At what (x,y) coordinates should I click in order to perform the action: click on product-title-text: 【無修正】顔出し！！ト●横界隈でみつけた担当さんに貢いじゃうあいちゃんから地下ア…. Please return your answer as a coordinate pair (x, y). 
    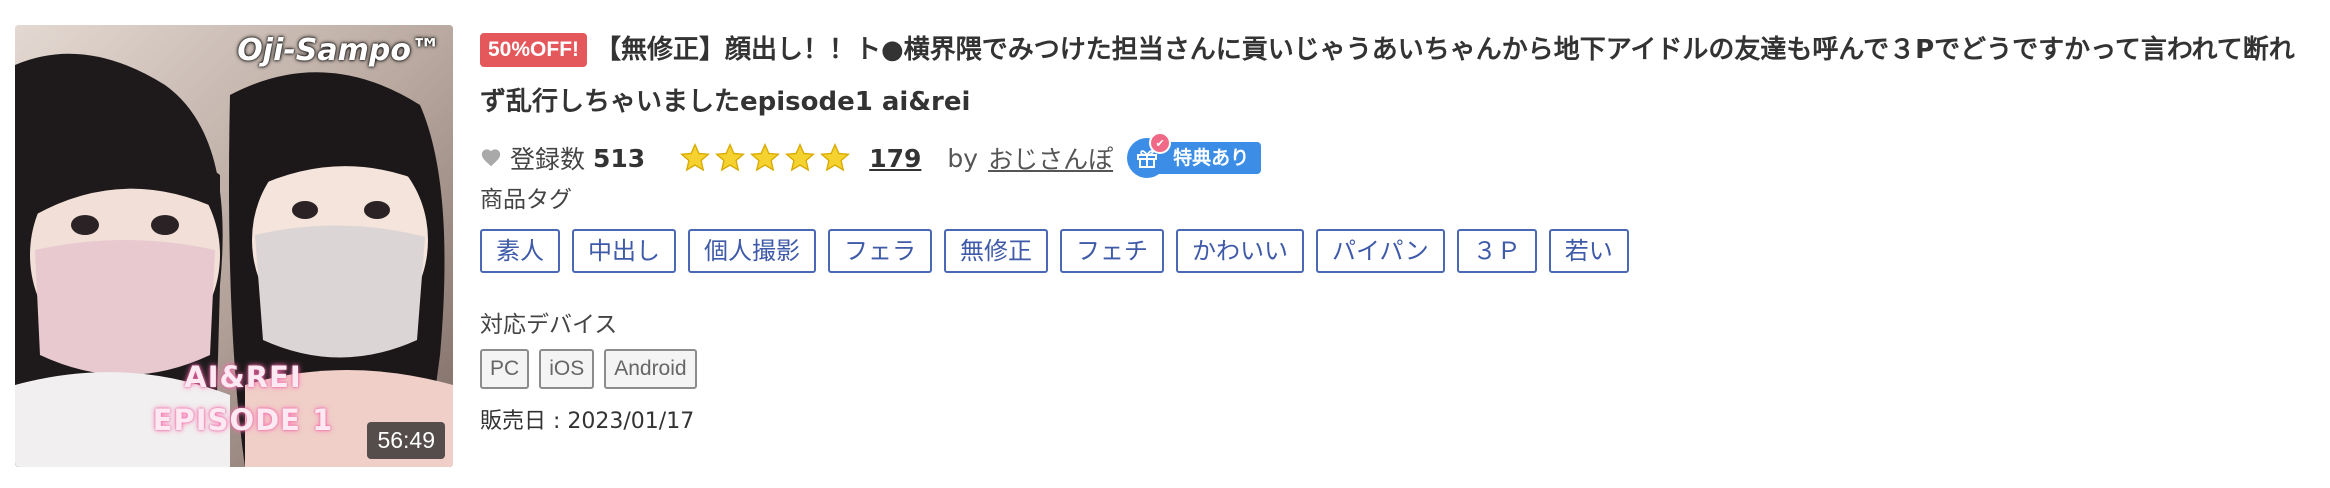
    Looking at the image, I should click on (1387, 76).